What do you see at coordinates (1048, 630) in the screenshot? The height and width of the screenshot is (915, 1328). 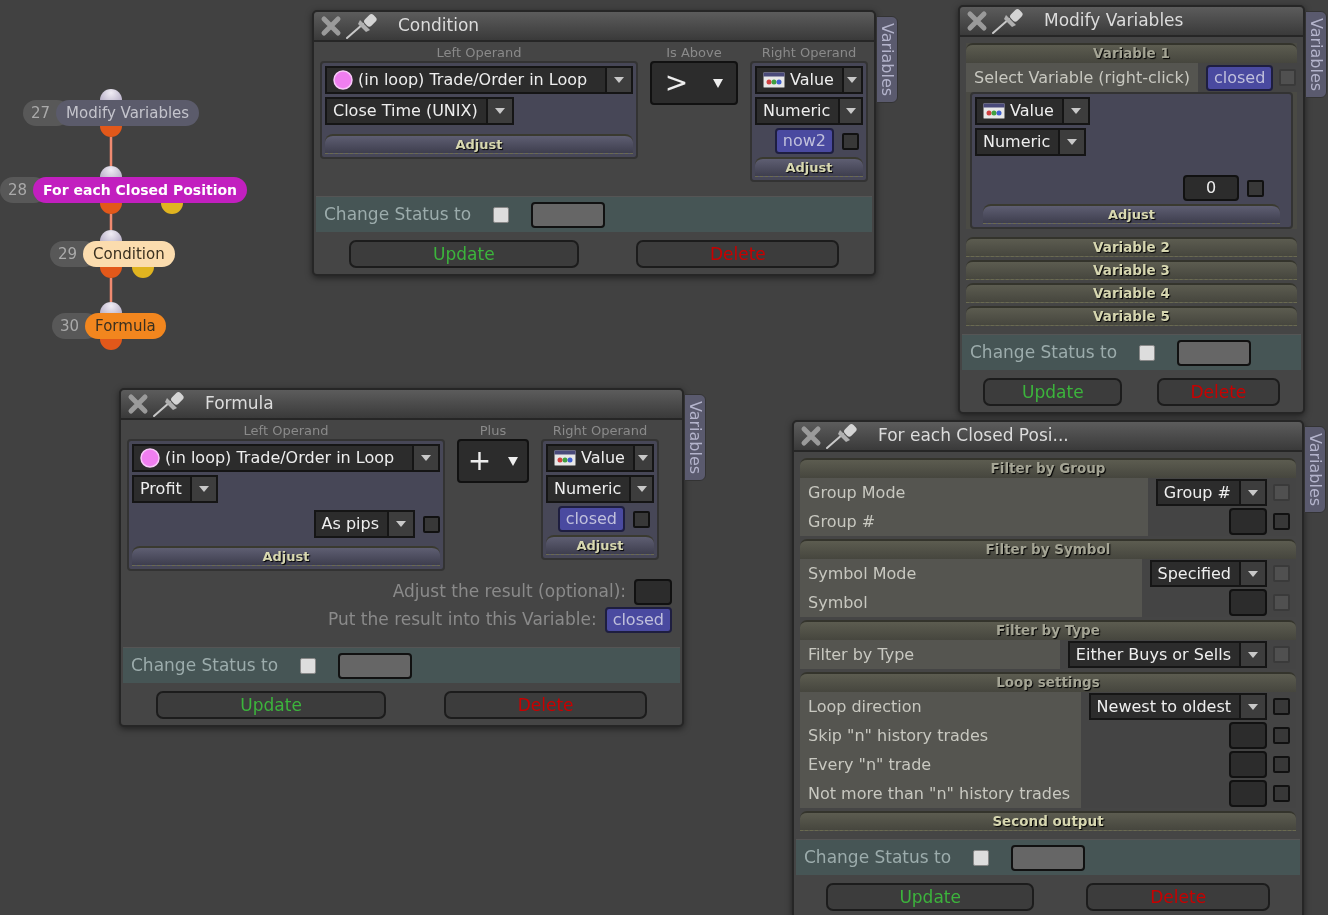 I see `section-header: Filter by Type` at bounding box center [1048, 630].